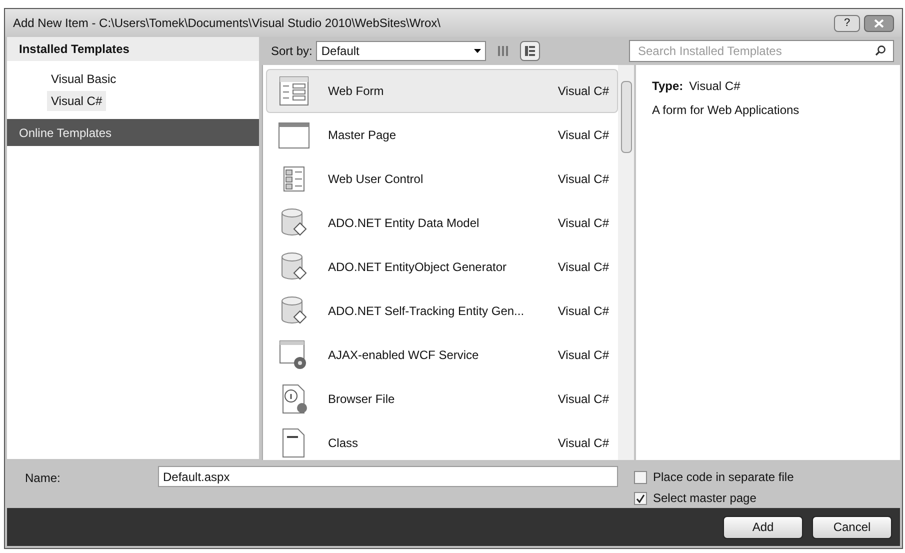 The image size is (905, 553). I want to click on template-name: AJAX-enabled WCF Service, so click(404, 355).